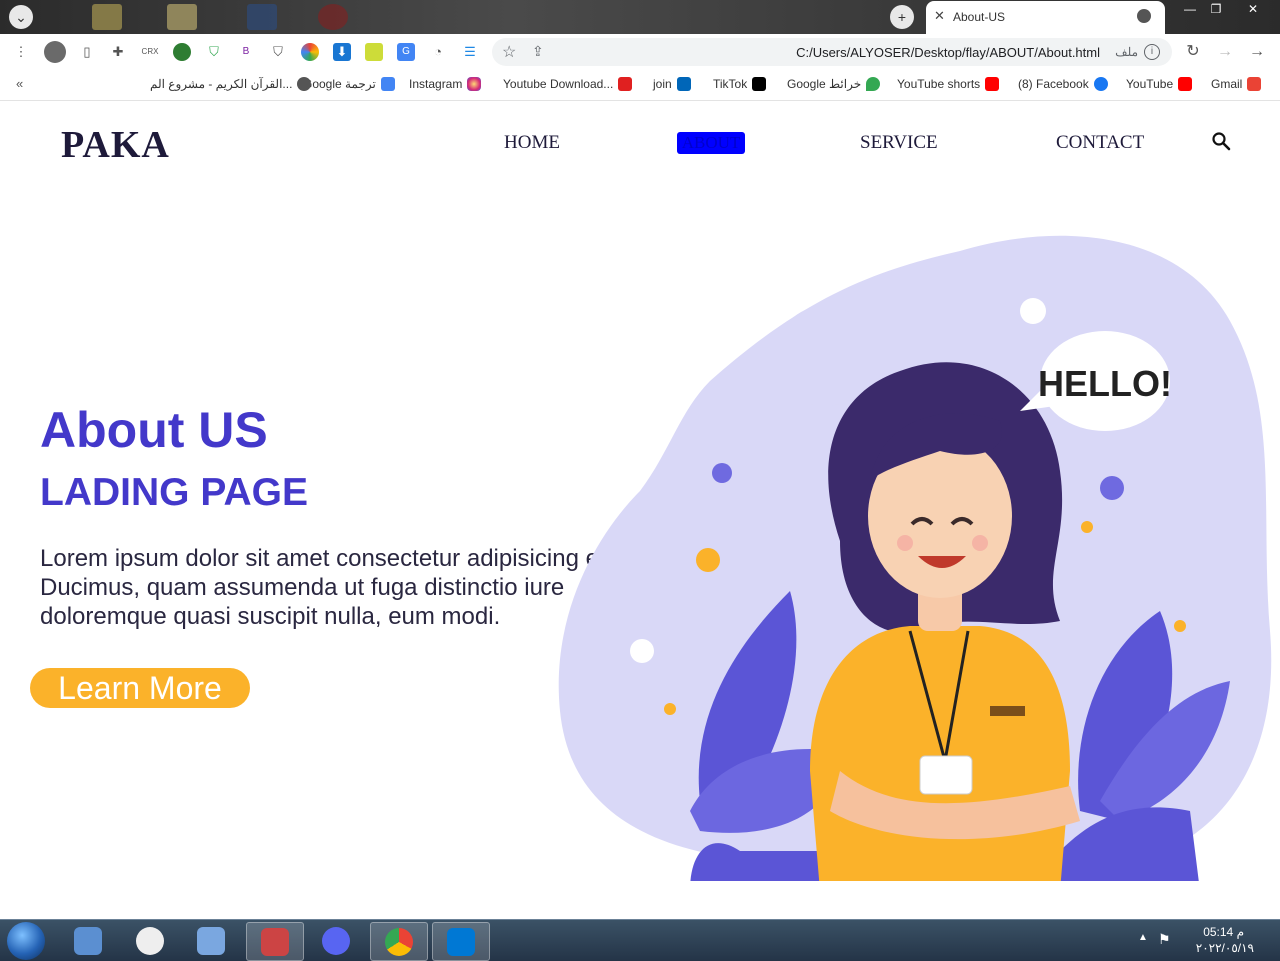  I want to click on url-scheme-label: ملف, so click(1126, 52).